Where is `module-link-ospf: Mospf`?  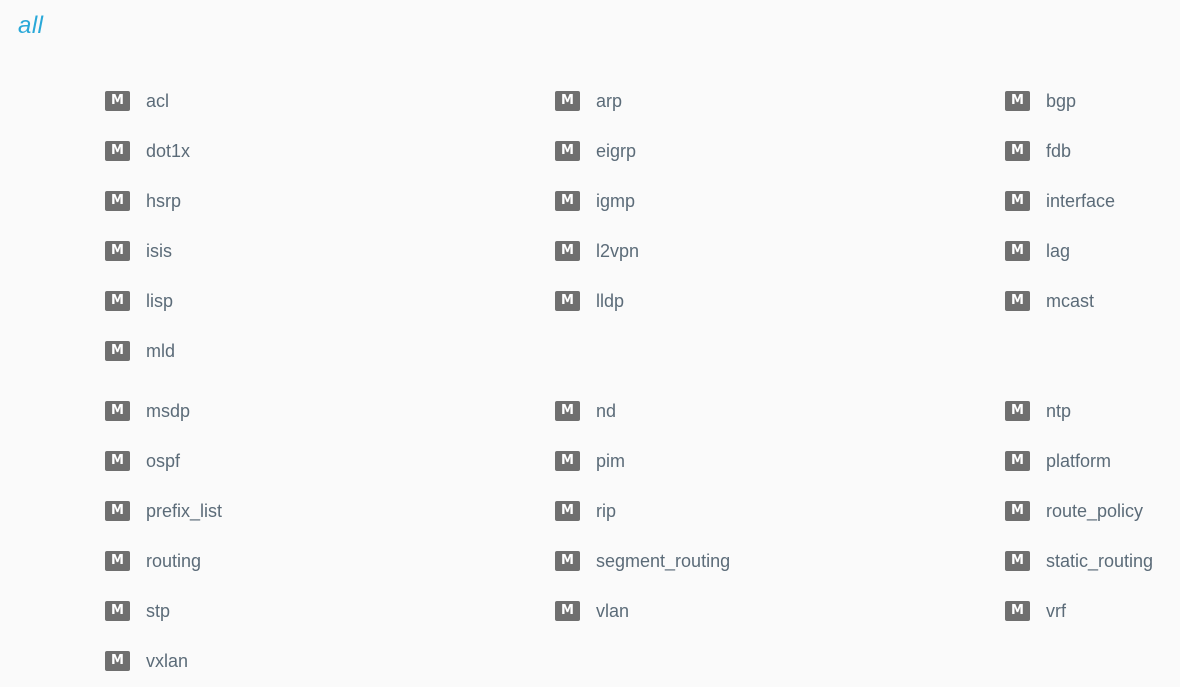
module-link-ospf: Mospf is located at coordinates (142, 461).